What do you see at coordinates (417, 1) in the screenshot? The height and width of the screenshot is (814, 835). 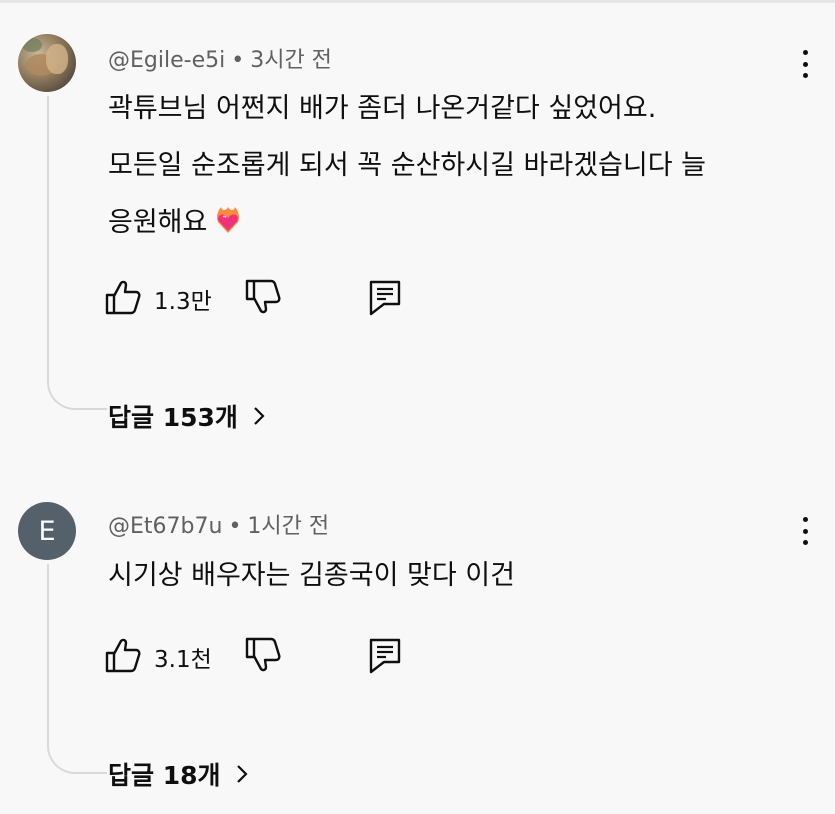 I see `top-divider` at bounding box center [417, 1].